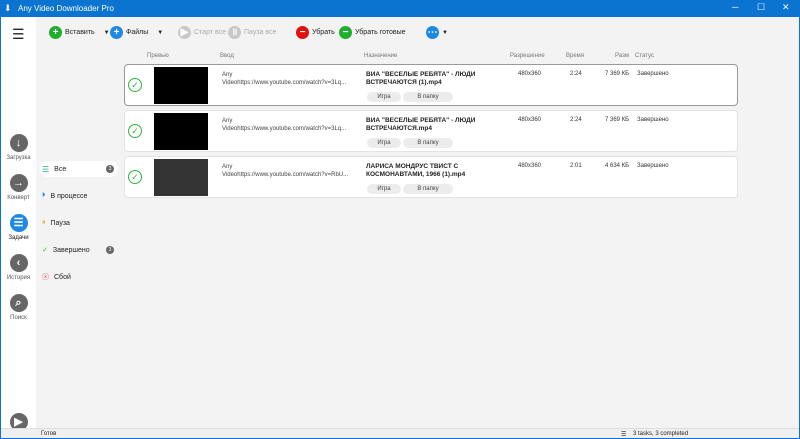 The width and height of the screenshot is (800, 439). What do you see at coordinates (62, 277) in the screenshot?
I see `filter-label: Сбой` at bounding box center [62, 277].